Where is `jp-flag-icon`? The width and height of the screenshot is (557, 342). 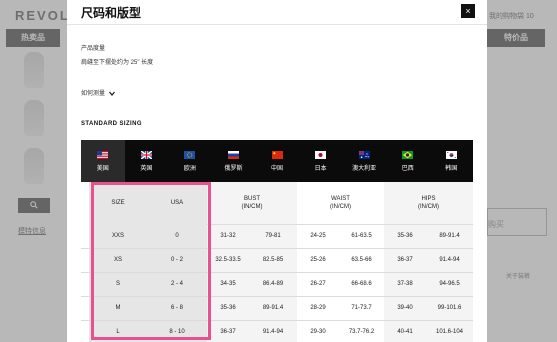 jp-flag-icon is located at coordinates (321, 154).